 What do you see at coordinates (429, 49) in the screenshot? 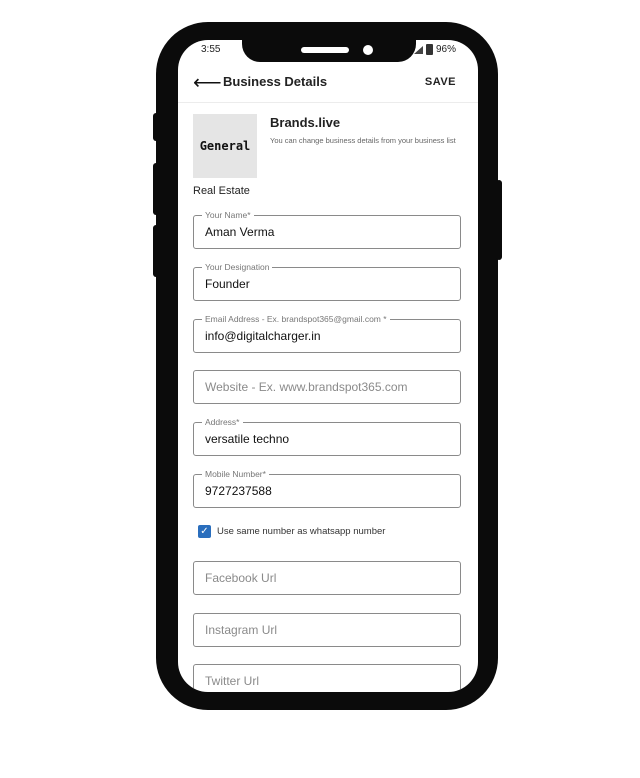
I see `battery-icon` at bounding box center [429, 49].